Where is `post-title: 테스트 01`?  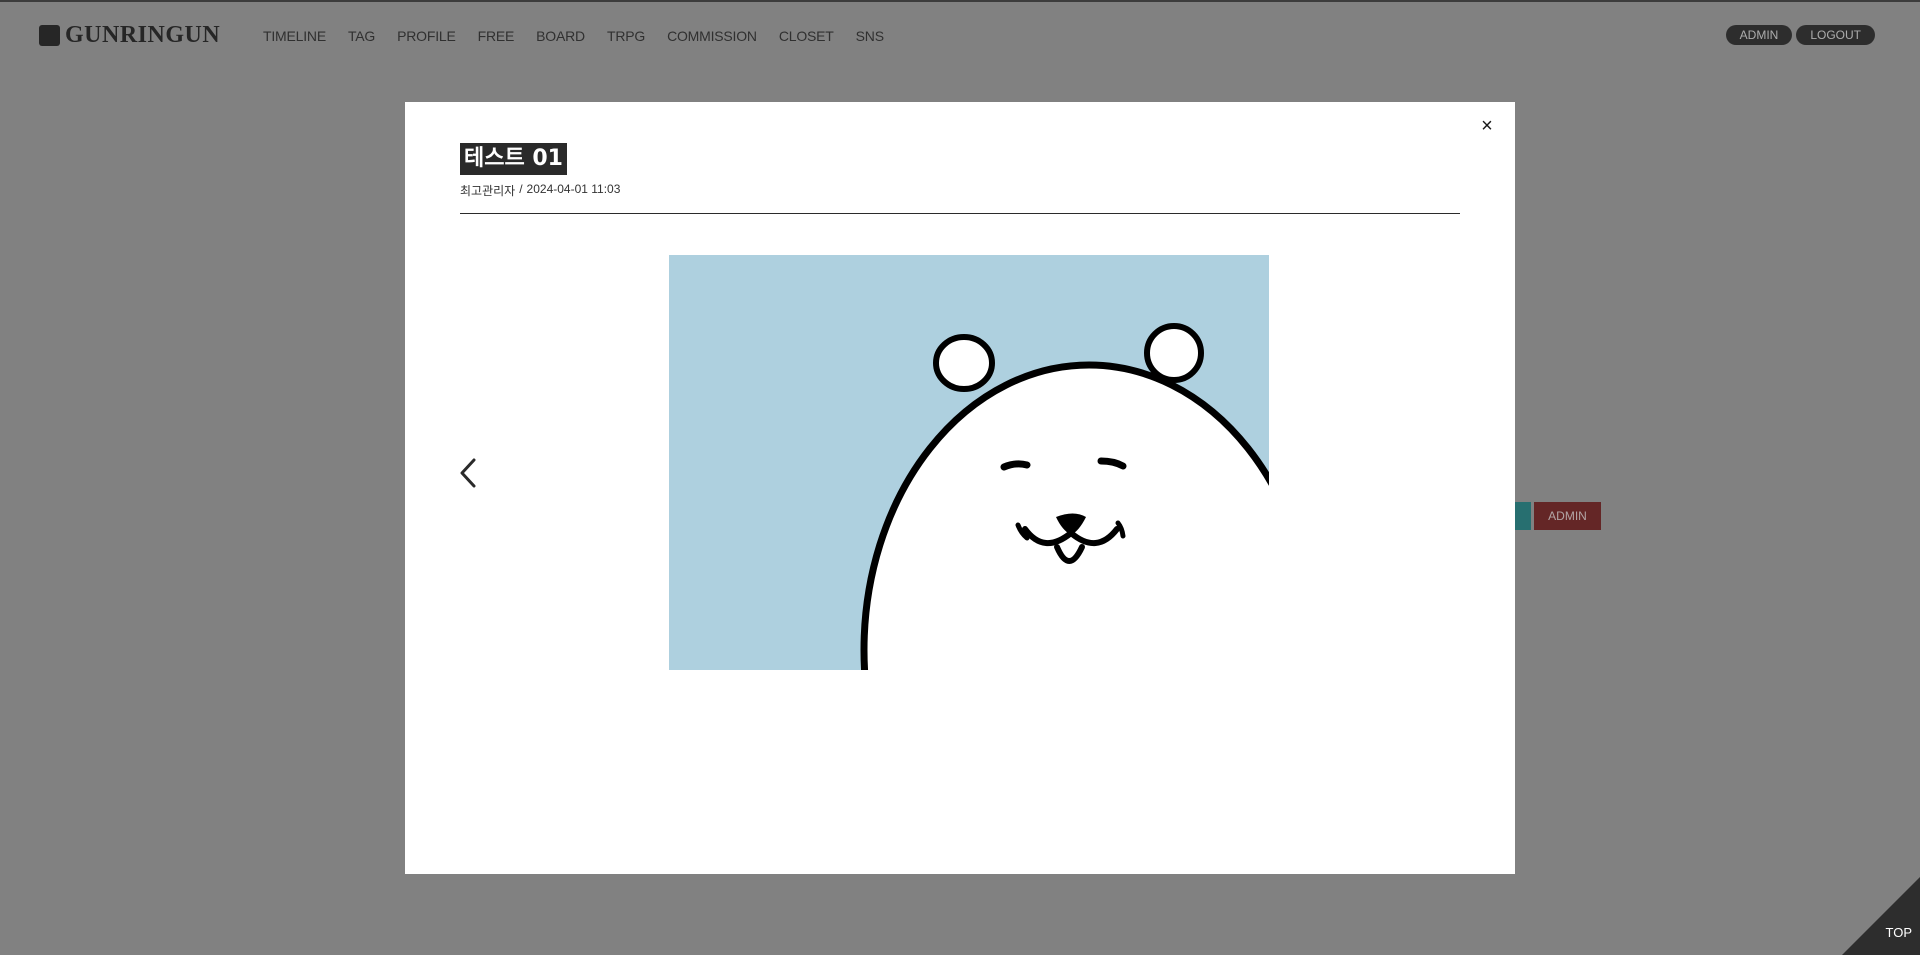
post-title: 테스트 01 is located at coordinates (513, 159).